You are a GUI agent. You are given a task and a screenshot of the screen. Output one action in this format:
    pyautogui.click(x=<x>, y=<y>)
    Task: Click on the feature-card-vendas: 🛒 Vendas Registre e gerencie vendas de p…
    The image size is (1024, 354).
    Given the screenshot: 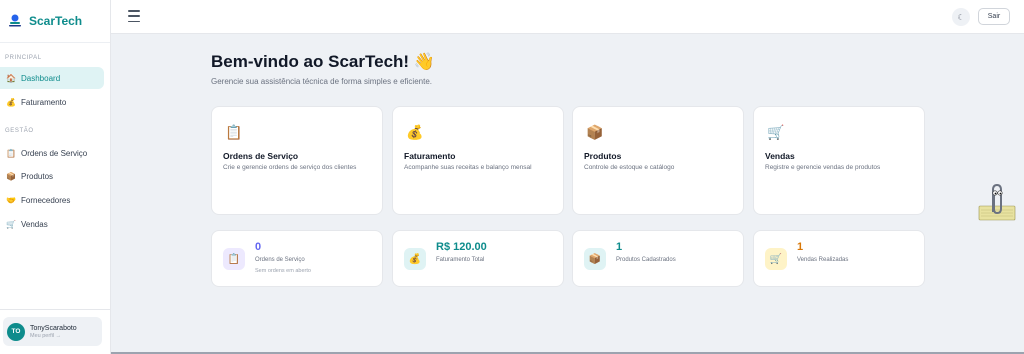 What is the action you would take?
    pyautogui.click(x=839, y=160)
    